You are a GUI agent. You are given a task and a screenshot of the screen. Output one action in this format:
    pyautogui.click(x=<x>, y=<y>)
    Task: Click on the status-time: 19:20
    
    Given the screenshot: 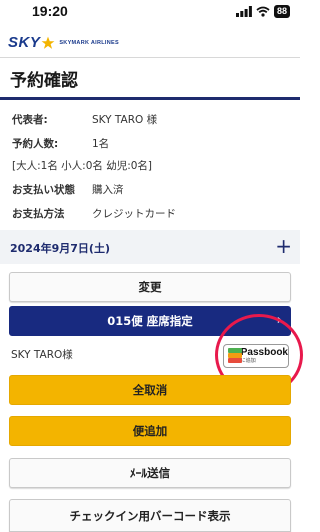 What is the action you would take?
    pyautogui.click(x=50, y=11)
    